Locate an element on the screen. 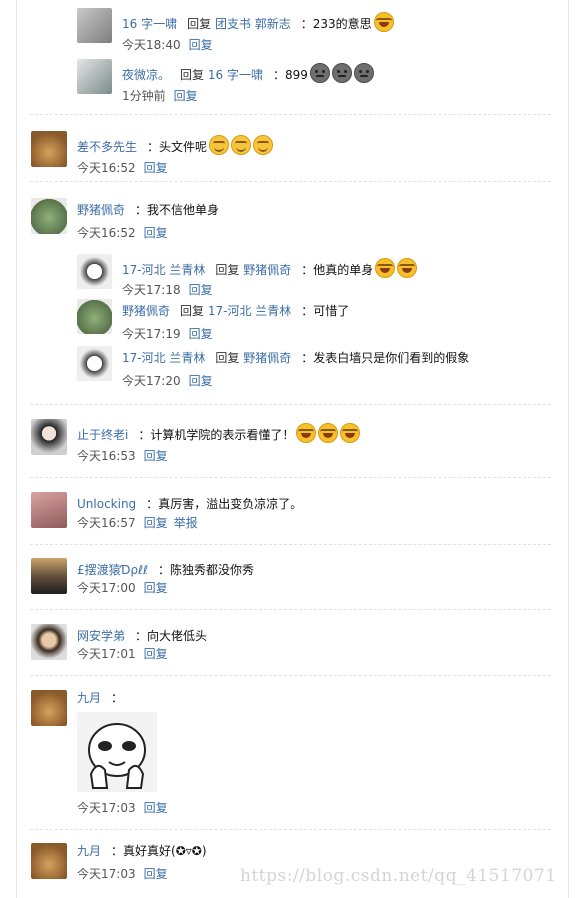 This screenshot has width=581, height=898. comment-line: 野猪佩奇 回复 17-河北 兰青林 ：可惜了 is located at coordinates (235, 311).